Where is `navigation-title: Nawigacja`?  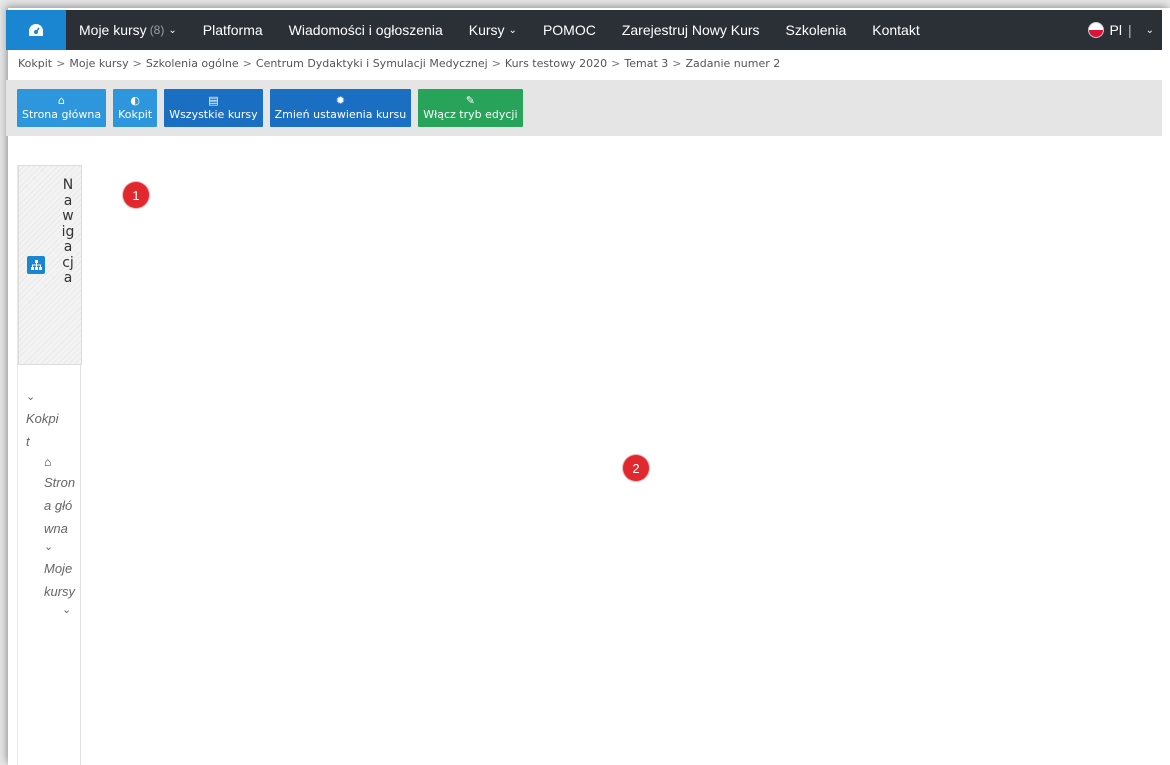 navigation-title: Nawigacja is located at coordinates (68, 231).